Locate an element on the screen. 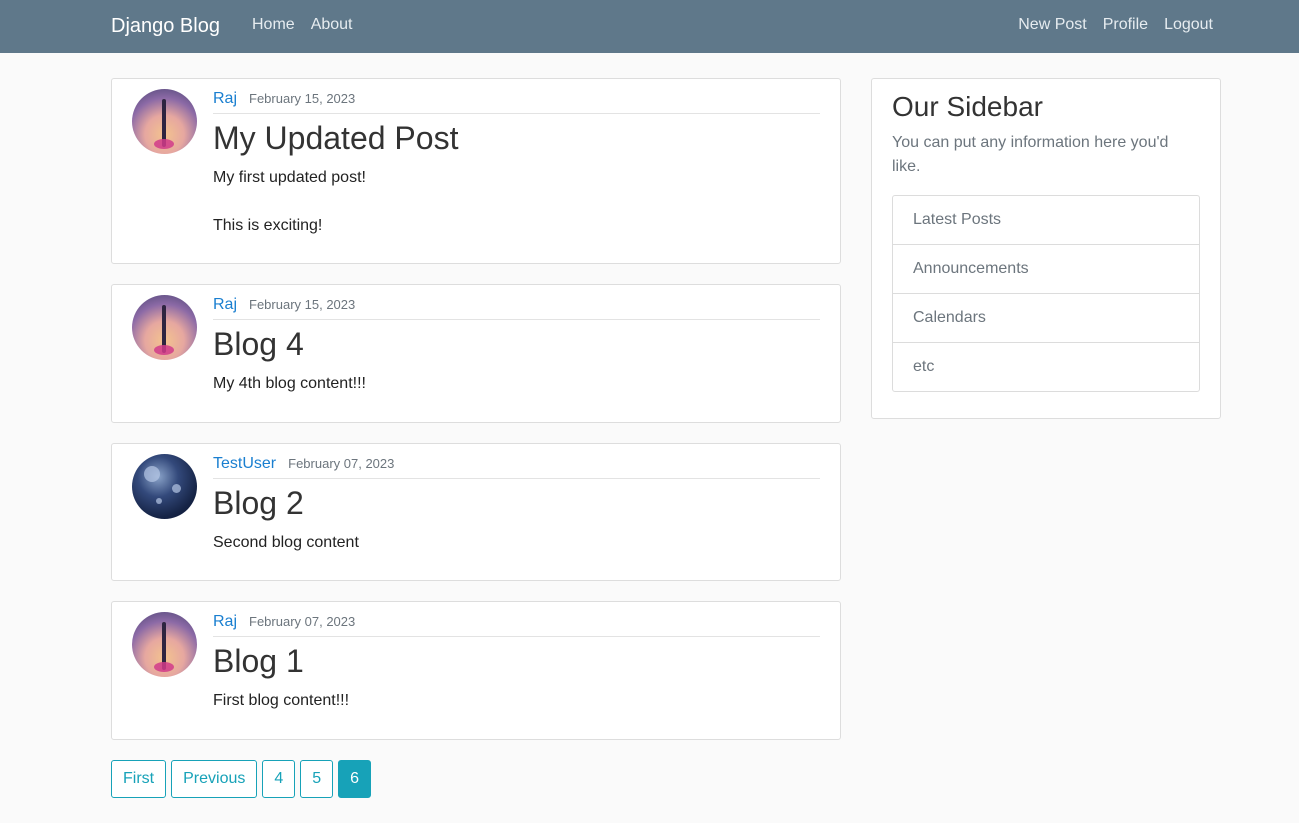 This screenshot has width=1299, height=823. nav-logout-link: Logout is located at coordinates (1188, 25).